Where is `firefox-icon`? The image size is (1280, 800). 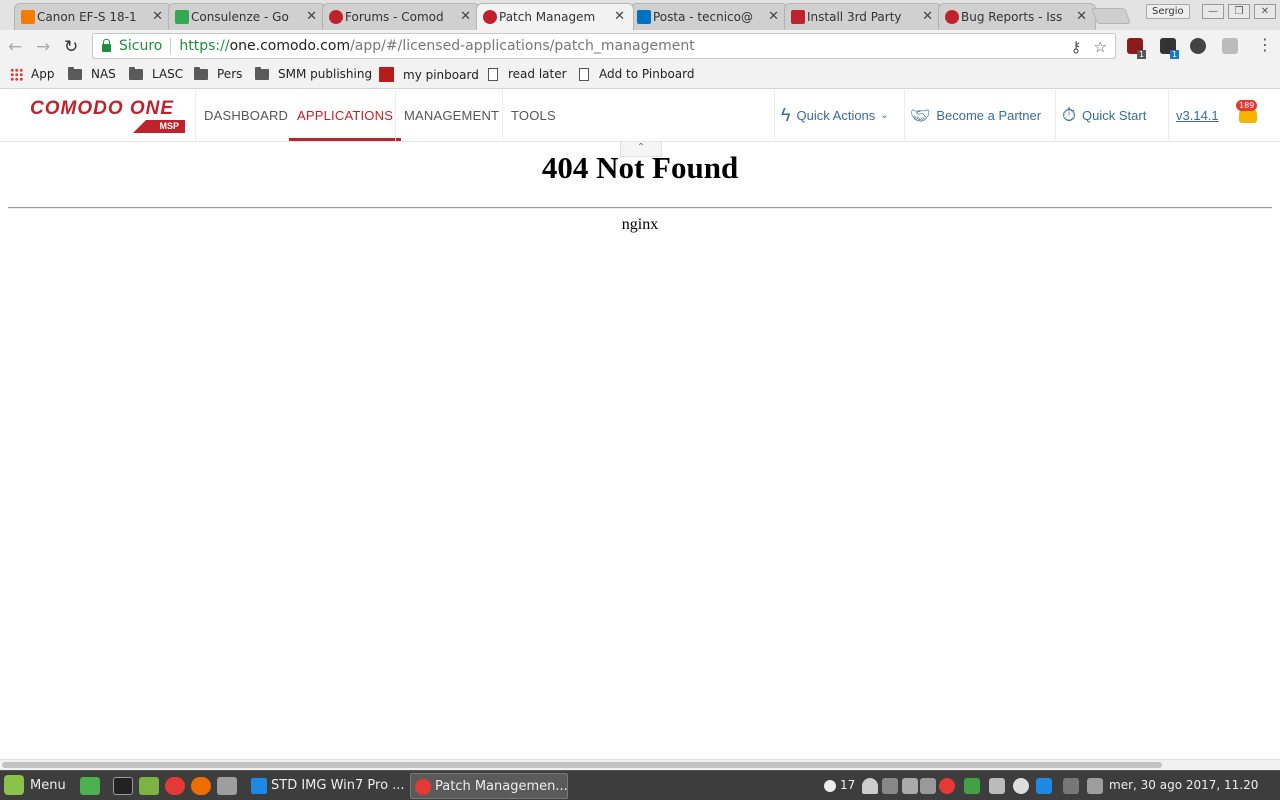 firefox-icon is located at coordinates (201, 786).